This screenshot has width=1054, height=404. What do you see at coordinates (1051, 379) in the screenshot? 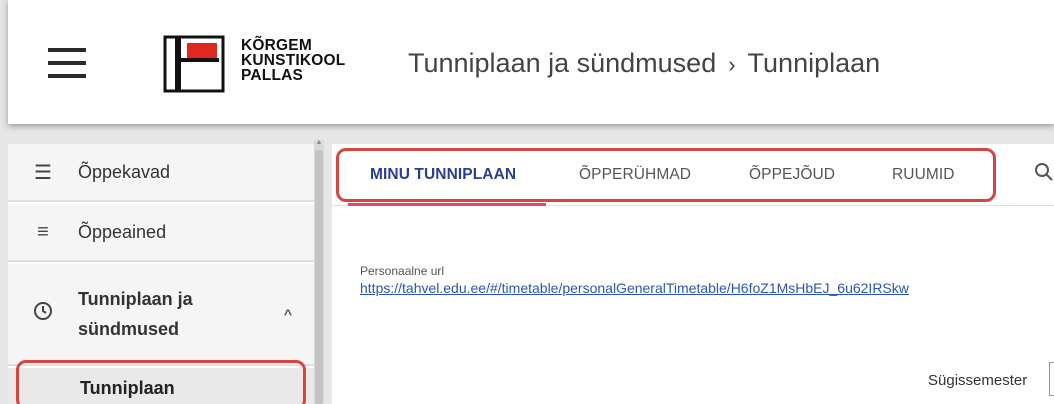
I see `semester-select` at bounding box center [1051, 379].